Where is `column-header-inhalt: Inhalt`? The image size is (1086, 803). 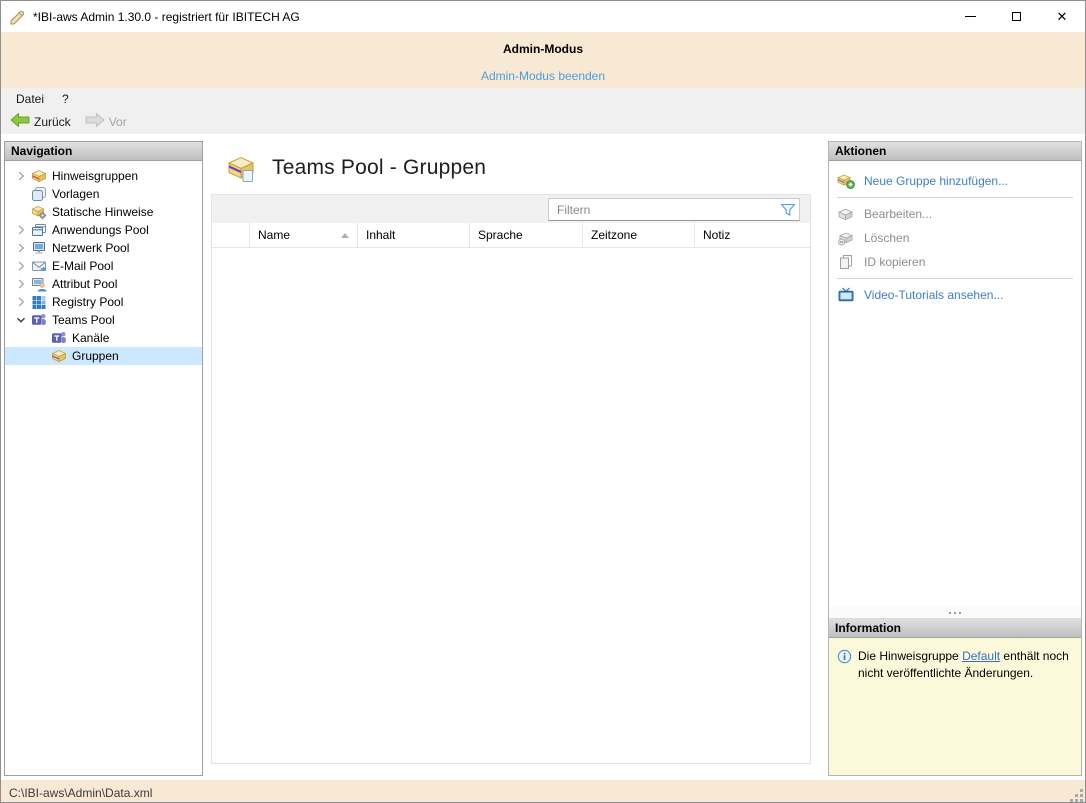
column-header-inhalt: Inhalt is located at coordinates (414, 235).